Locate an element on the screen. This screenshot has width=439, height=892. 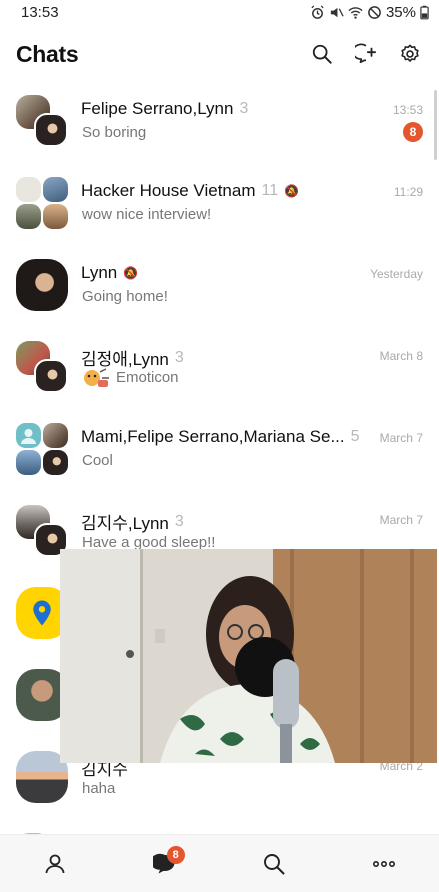
header: Chats is located at coordinates (219, 54).